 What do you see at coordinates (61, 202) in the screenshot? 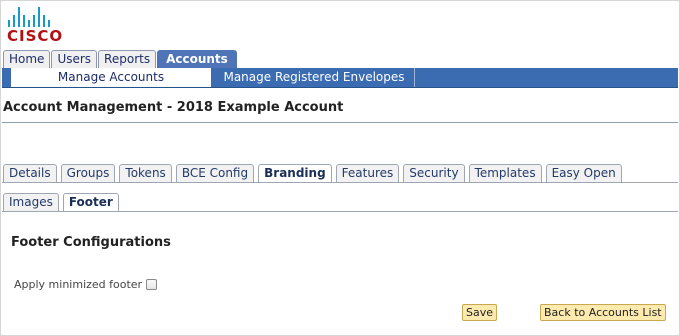
I see `branding-tabs: Images Footer` at bounding box center [61, 202].